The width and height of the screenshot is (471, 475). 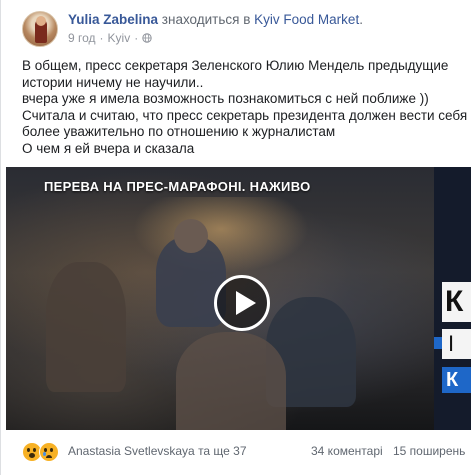 I want to click on globe-icon, so click(x=147, y=38).